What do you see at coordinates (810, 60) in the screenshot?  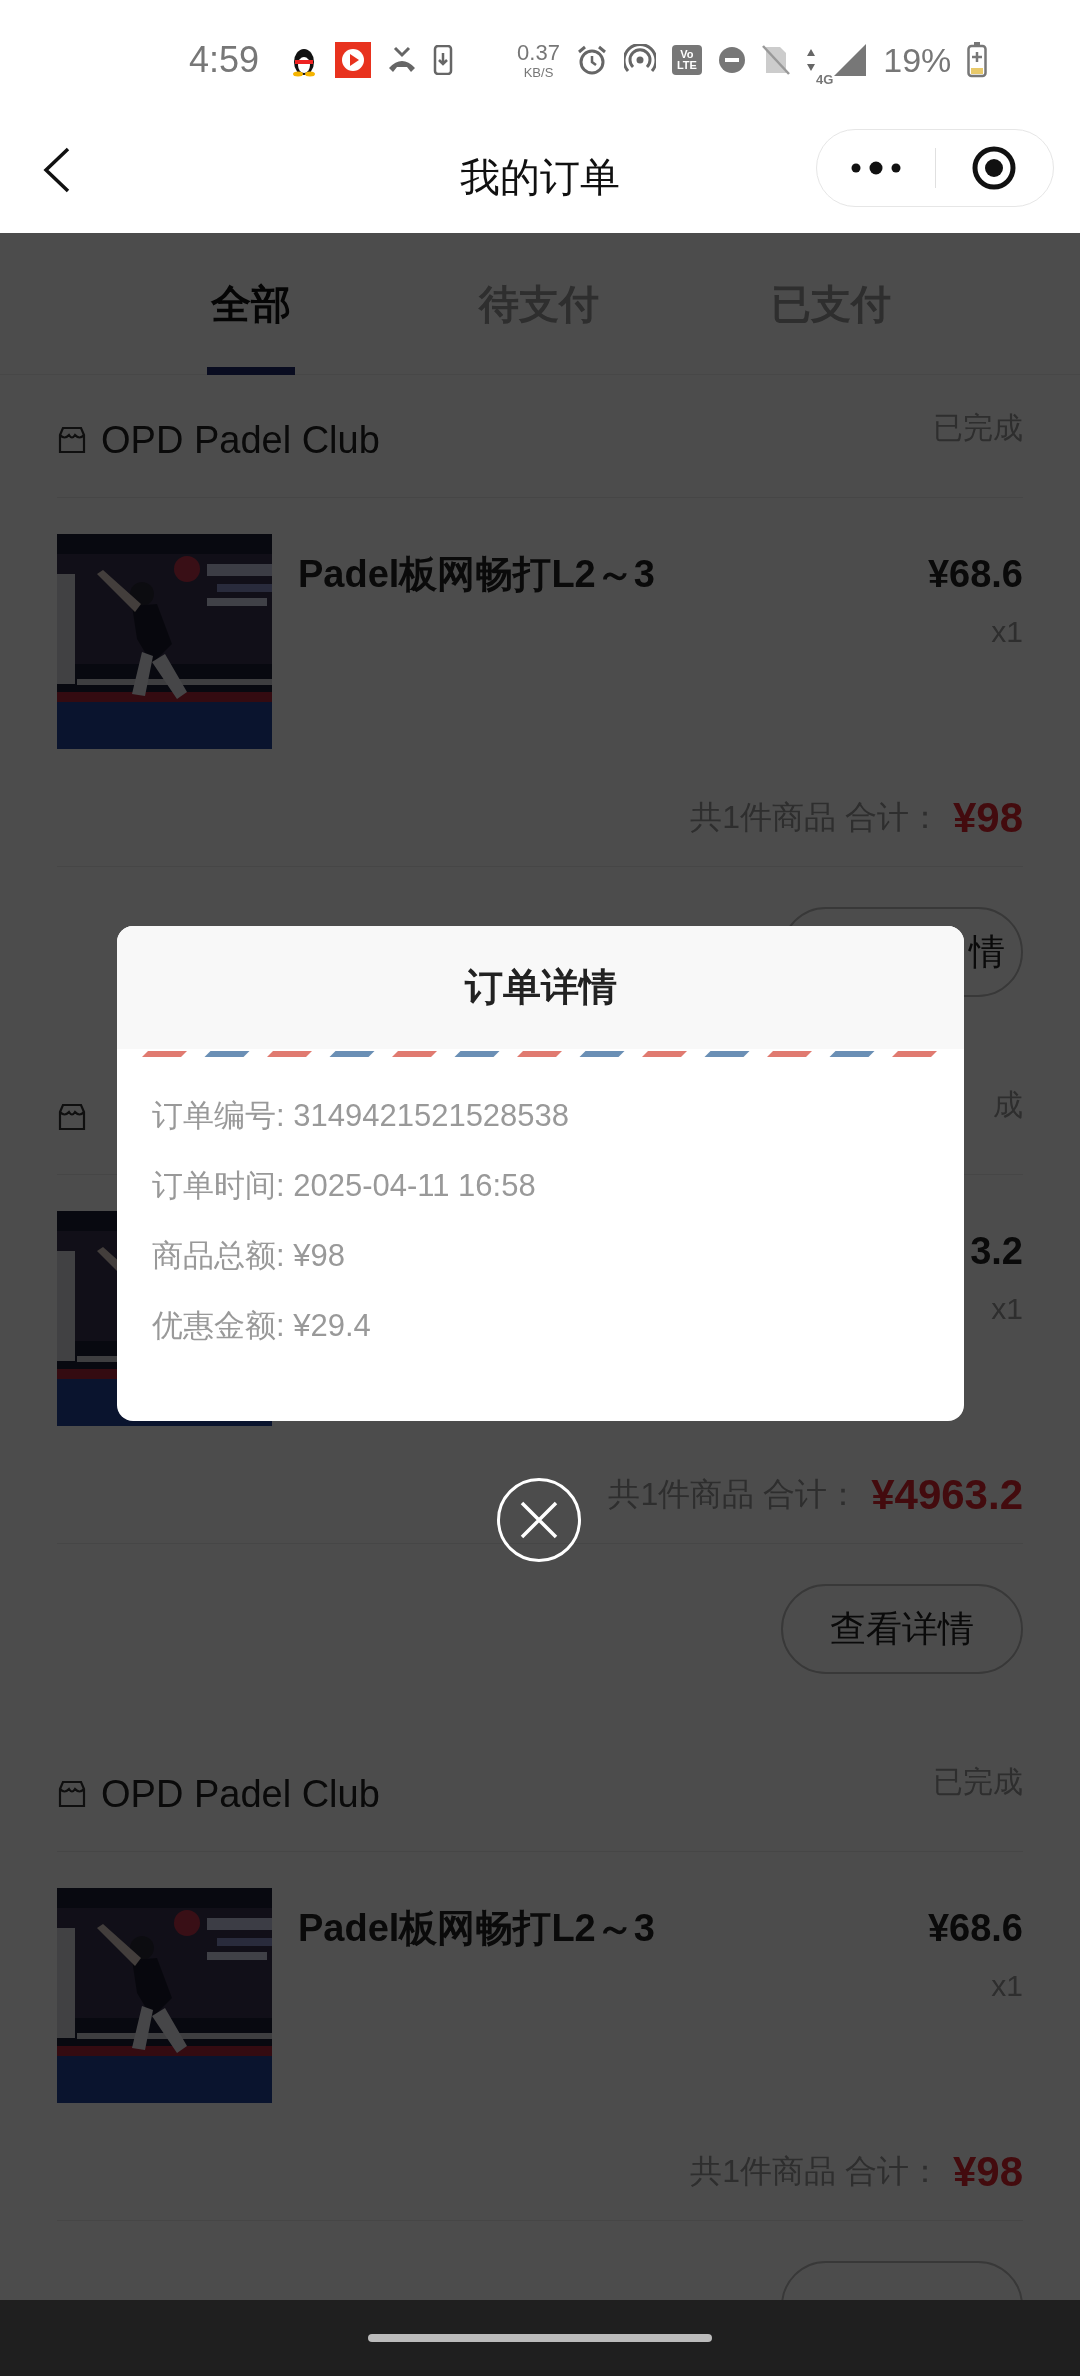 I see `data-arrows-icon` at bounding box center [810, 60].